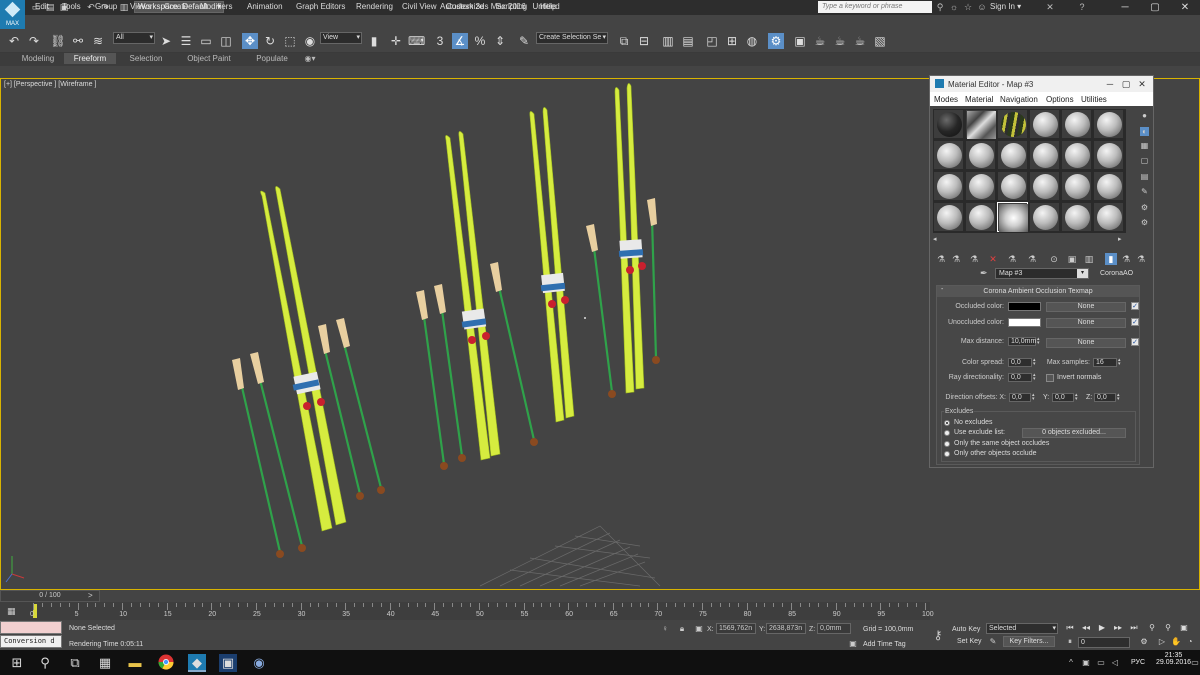  What do you see at coordinates (1184, 628) in the screenshot?
I see `zoom-extents-icon: ▣` at bounding box center [1184, 628].